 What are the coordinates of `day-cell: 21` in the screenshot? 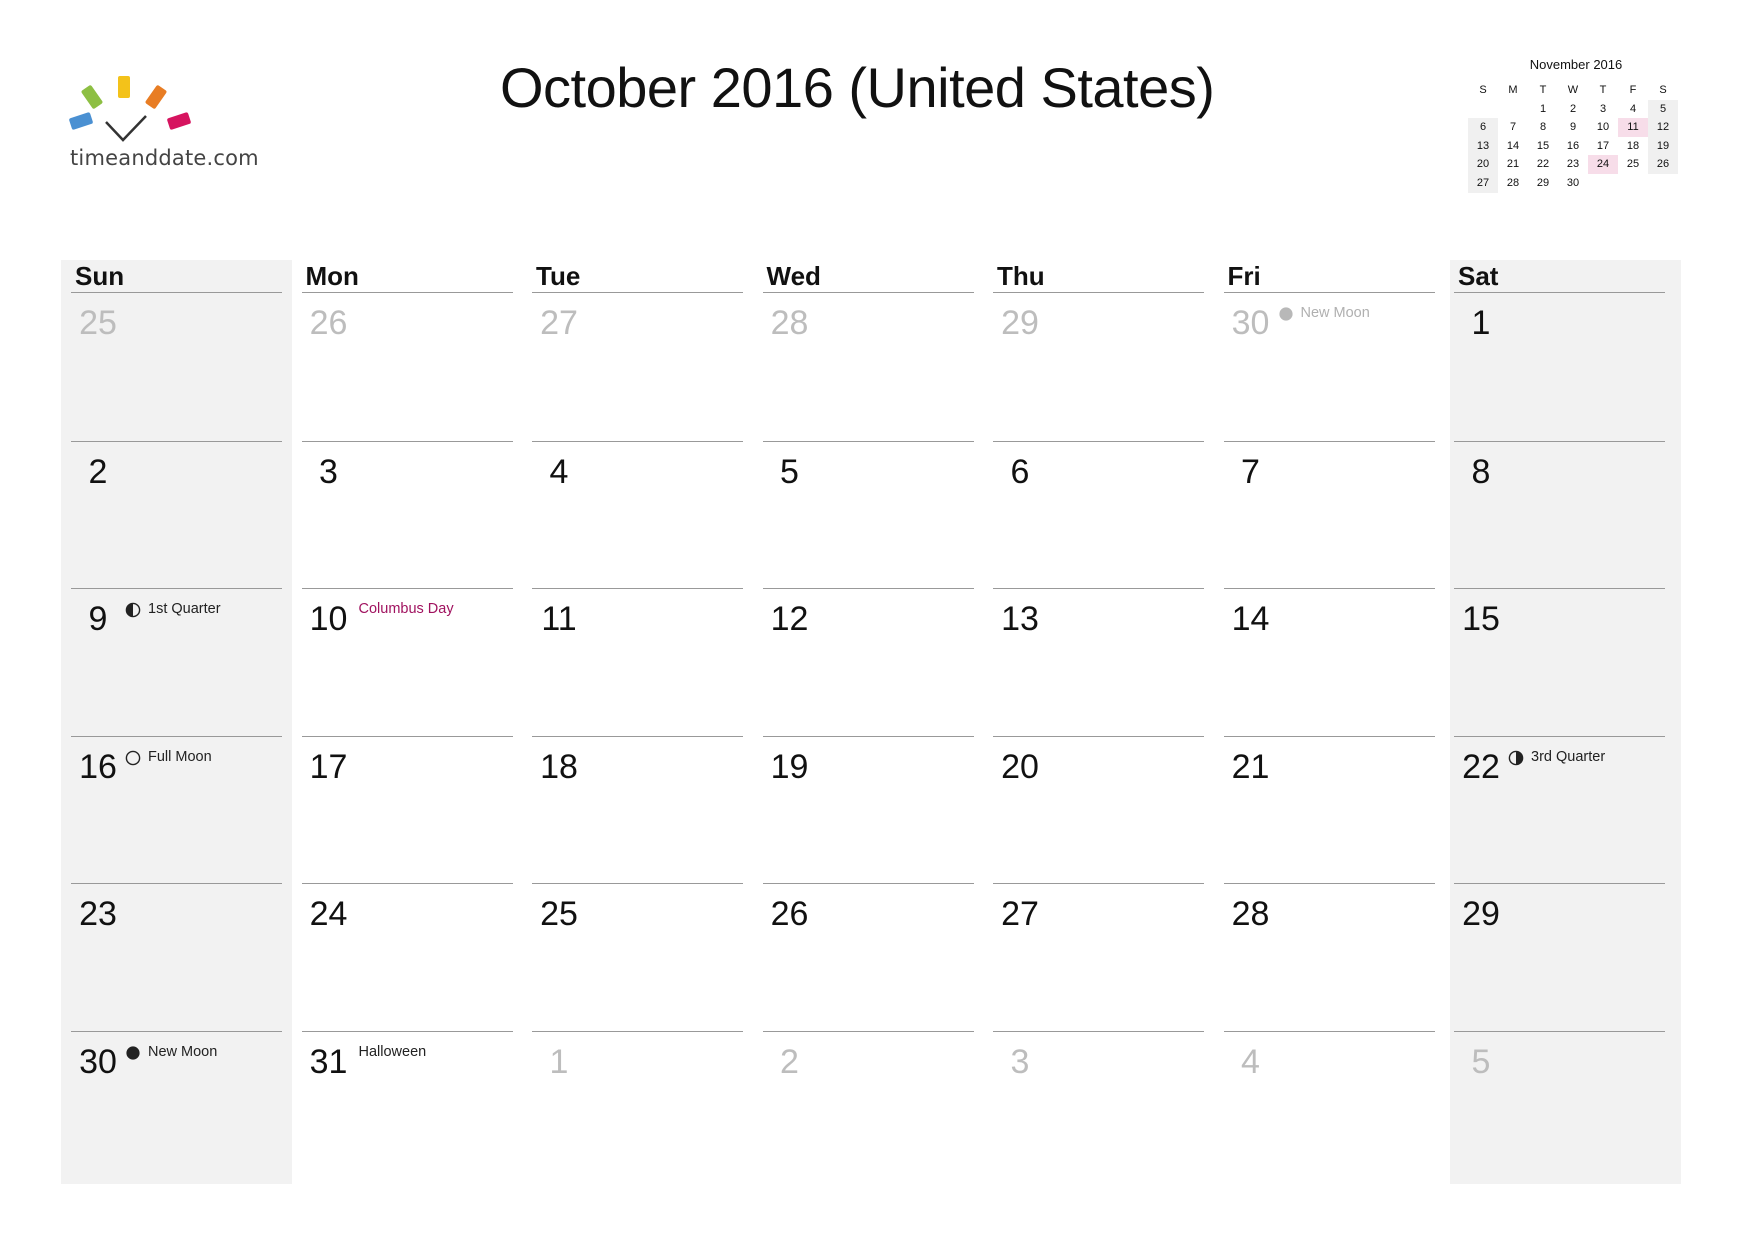 It's located at (1329, 810).